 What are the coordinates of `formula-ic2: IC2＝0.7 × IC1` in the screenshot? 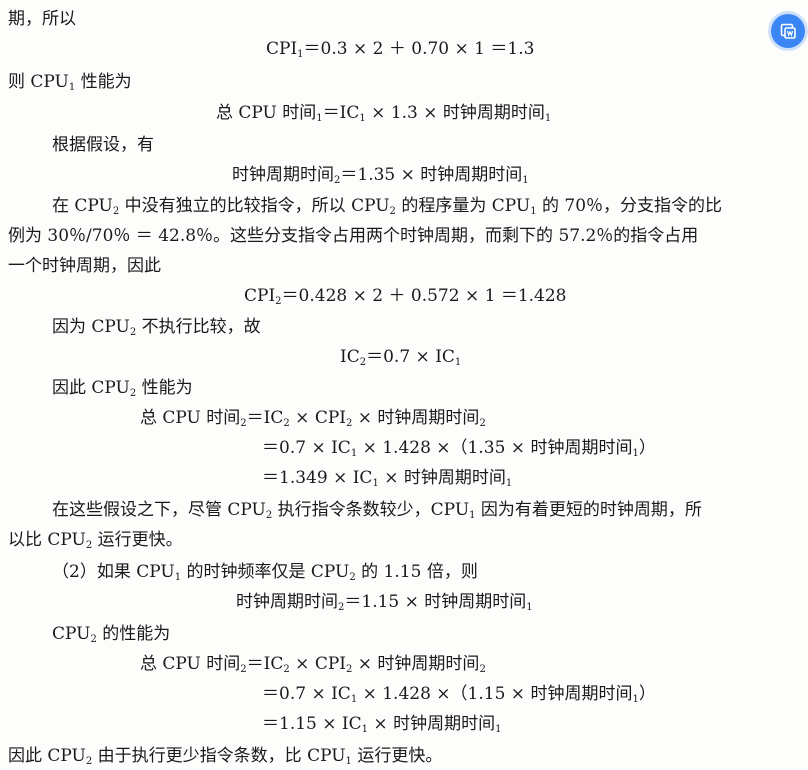 It's located at (401, 357).